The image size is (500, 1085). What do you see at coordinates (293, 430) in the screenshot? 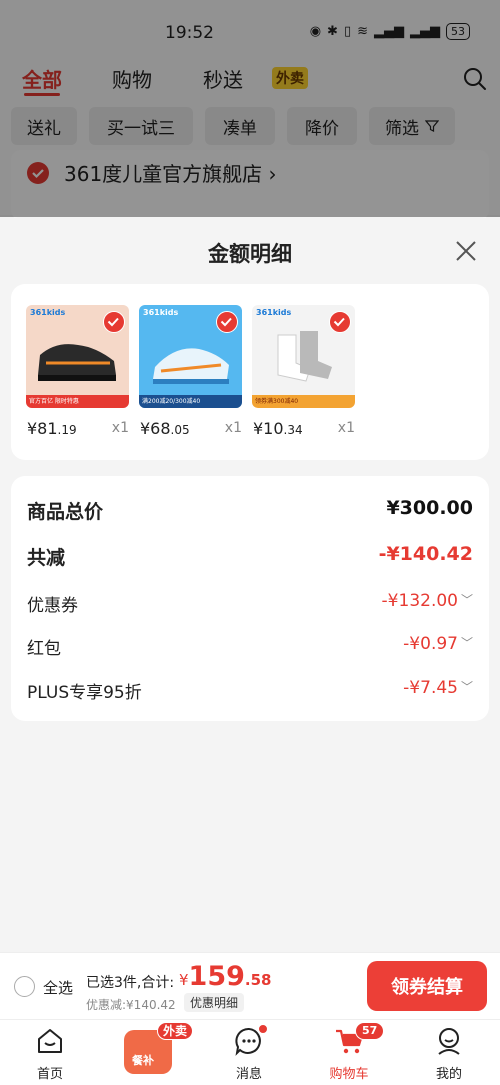
I see `product-price-dec: .34` at bounding box center [293, 430].